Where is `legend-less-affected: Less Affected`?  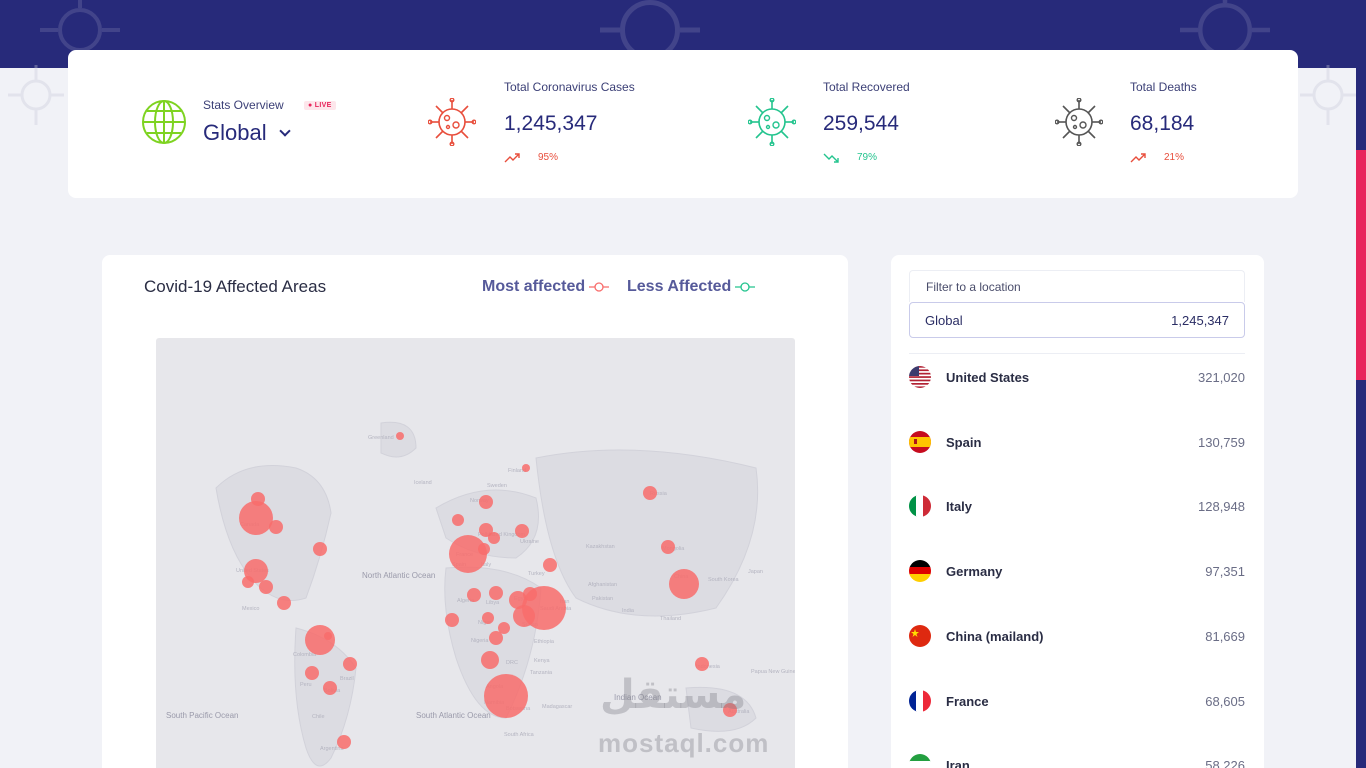
legend-less-affected: Less Affected is located at coordinates (691, 287).